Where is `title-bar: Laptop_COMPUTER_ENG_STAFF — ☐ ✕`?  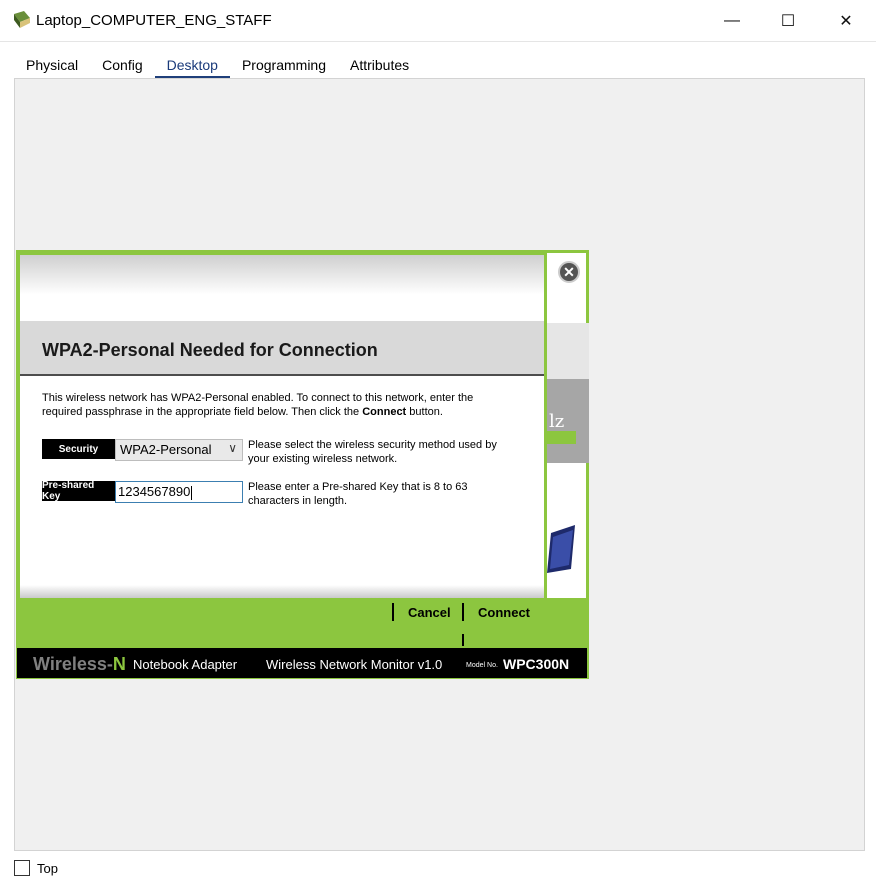
title-bar: Laptop_COMPUTER_ENG_STAFF — ☐ ✕ is located at coordinates (438, 21).